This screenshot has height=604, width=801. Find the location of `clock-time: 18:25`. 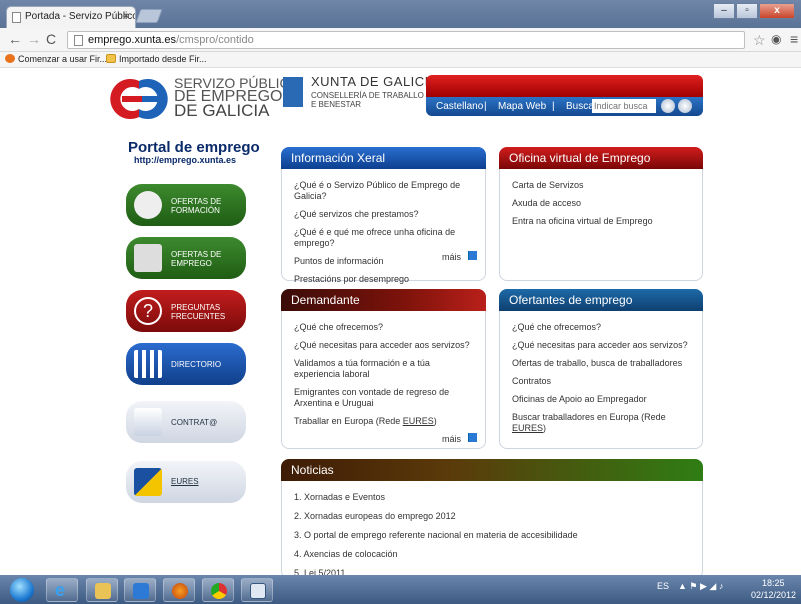

clock-time: 18:25 is located at coordinates (773, 583).